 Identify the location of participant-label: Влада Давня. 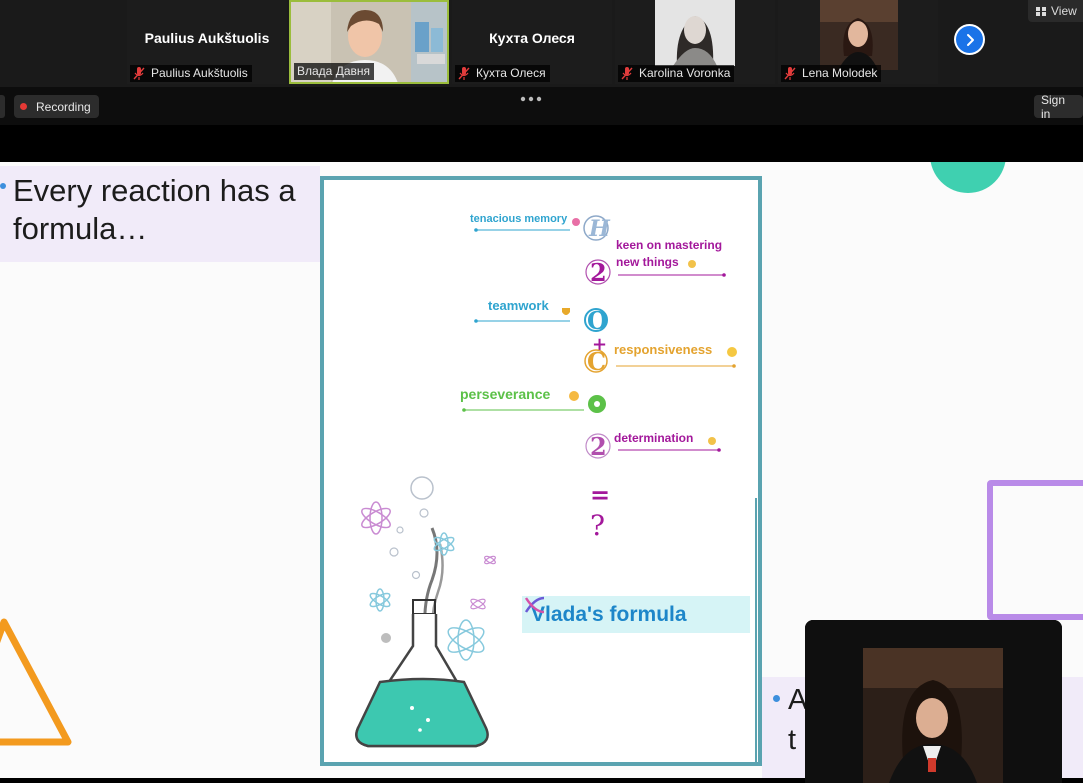
(334, 71).